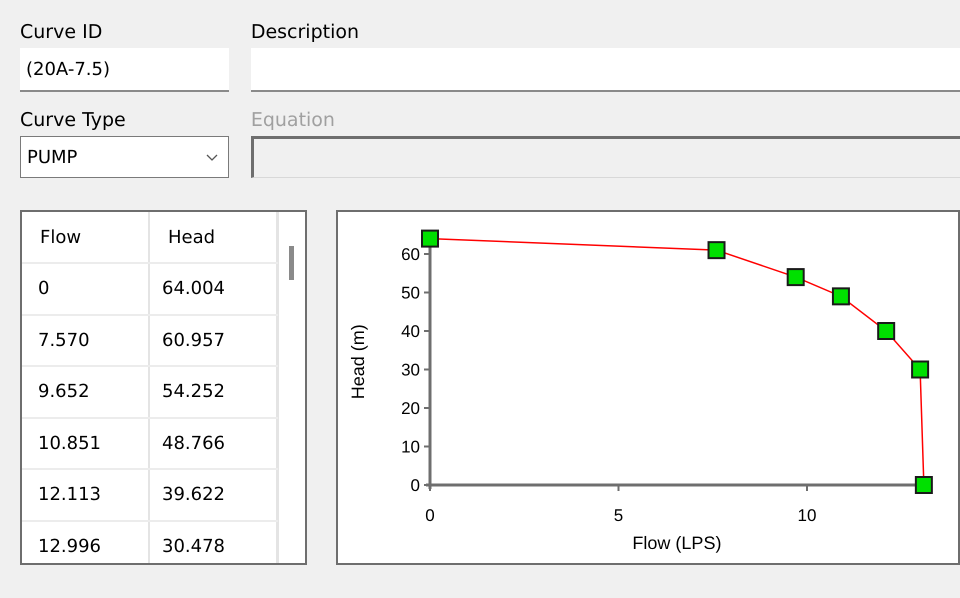 This screenshot has width=960, height=598. I want to click on scrollbar-thumb, so click(291, 263).